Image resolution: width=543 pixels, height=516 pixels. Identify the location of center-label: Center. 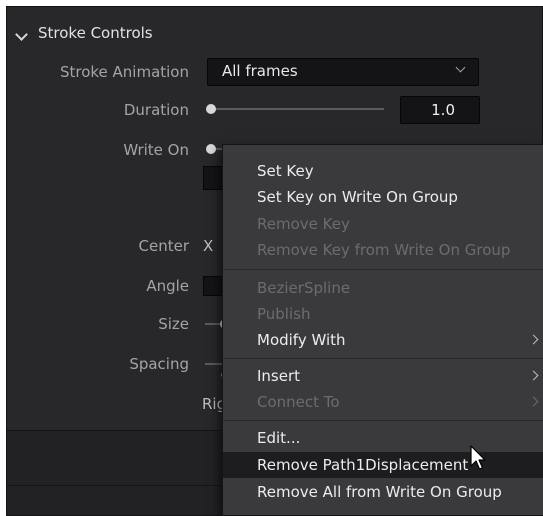
(164, 246).